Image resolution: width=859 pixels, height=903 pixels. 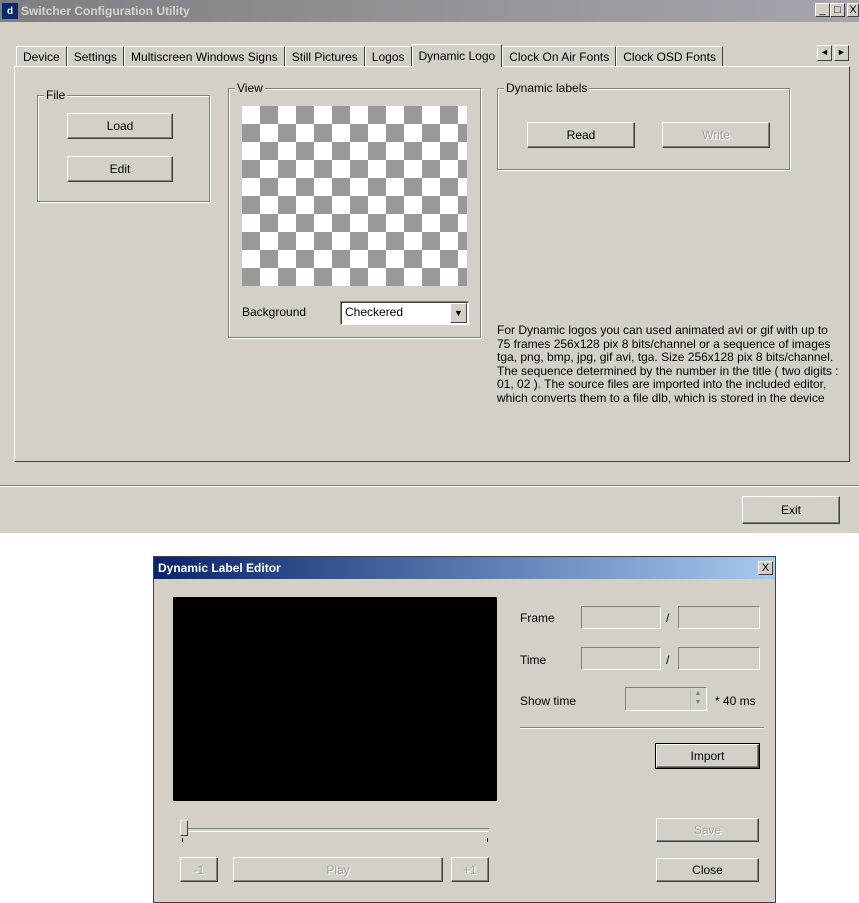 I want to click on slider-track, so click(x=336, y=830).